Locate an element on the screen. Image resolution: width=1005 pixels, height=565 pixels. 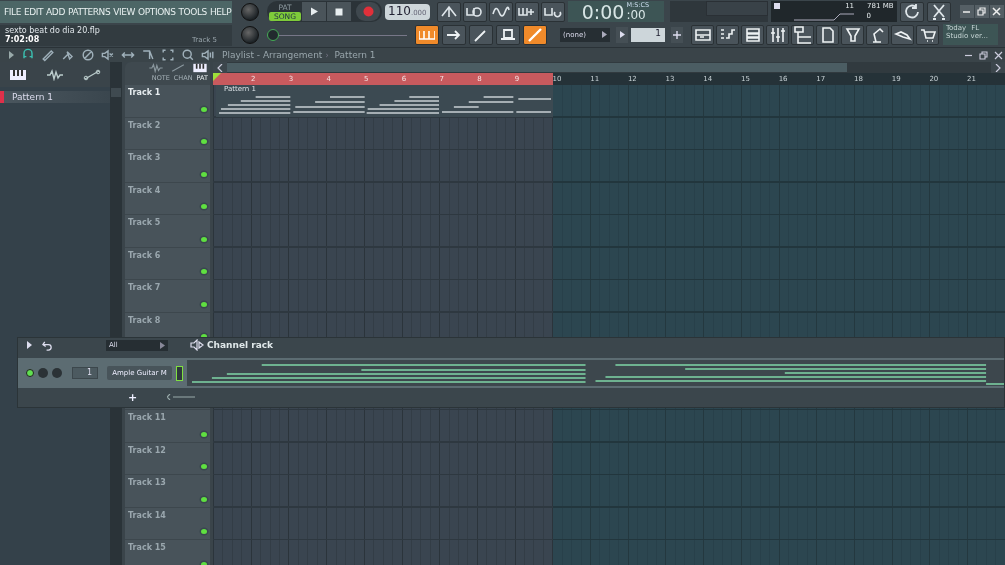
volume-knob is located at coordinates (43, 373).